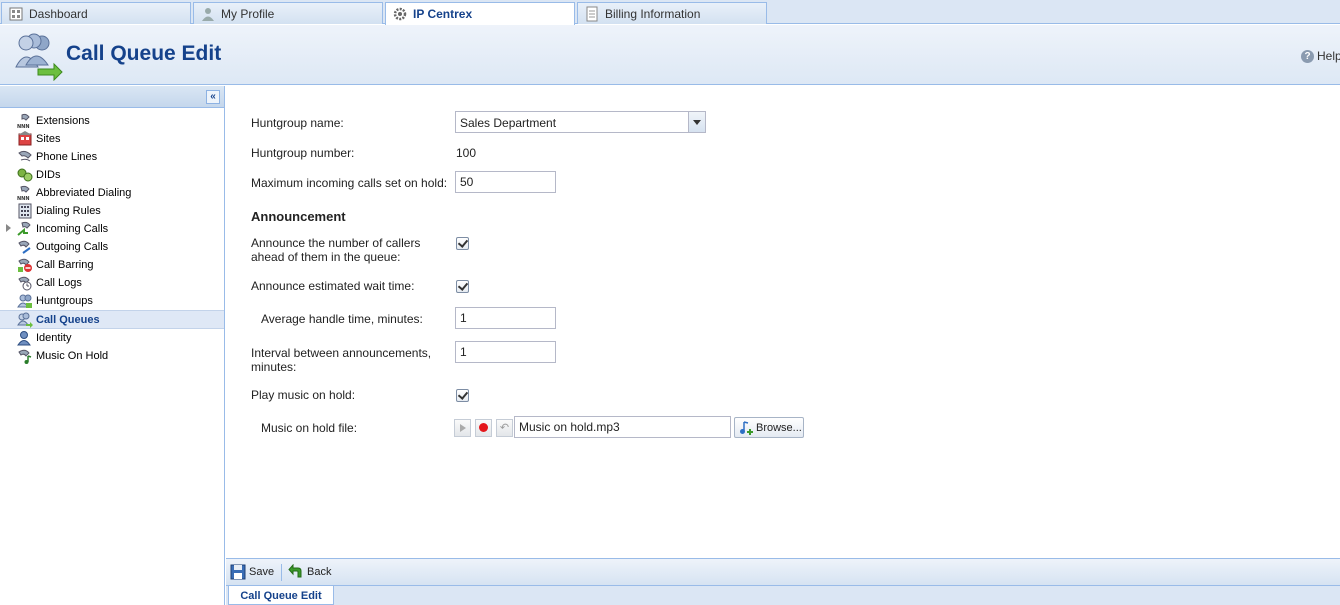  Describe the element at coordinates (112, 229) in the screenshot. I see `sidebar-item-incoming-calls: Incoming Calls` at that location.